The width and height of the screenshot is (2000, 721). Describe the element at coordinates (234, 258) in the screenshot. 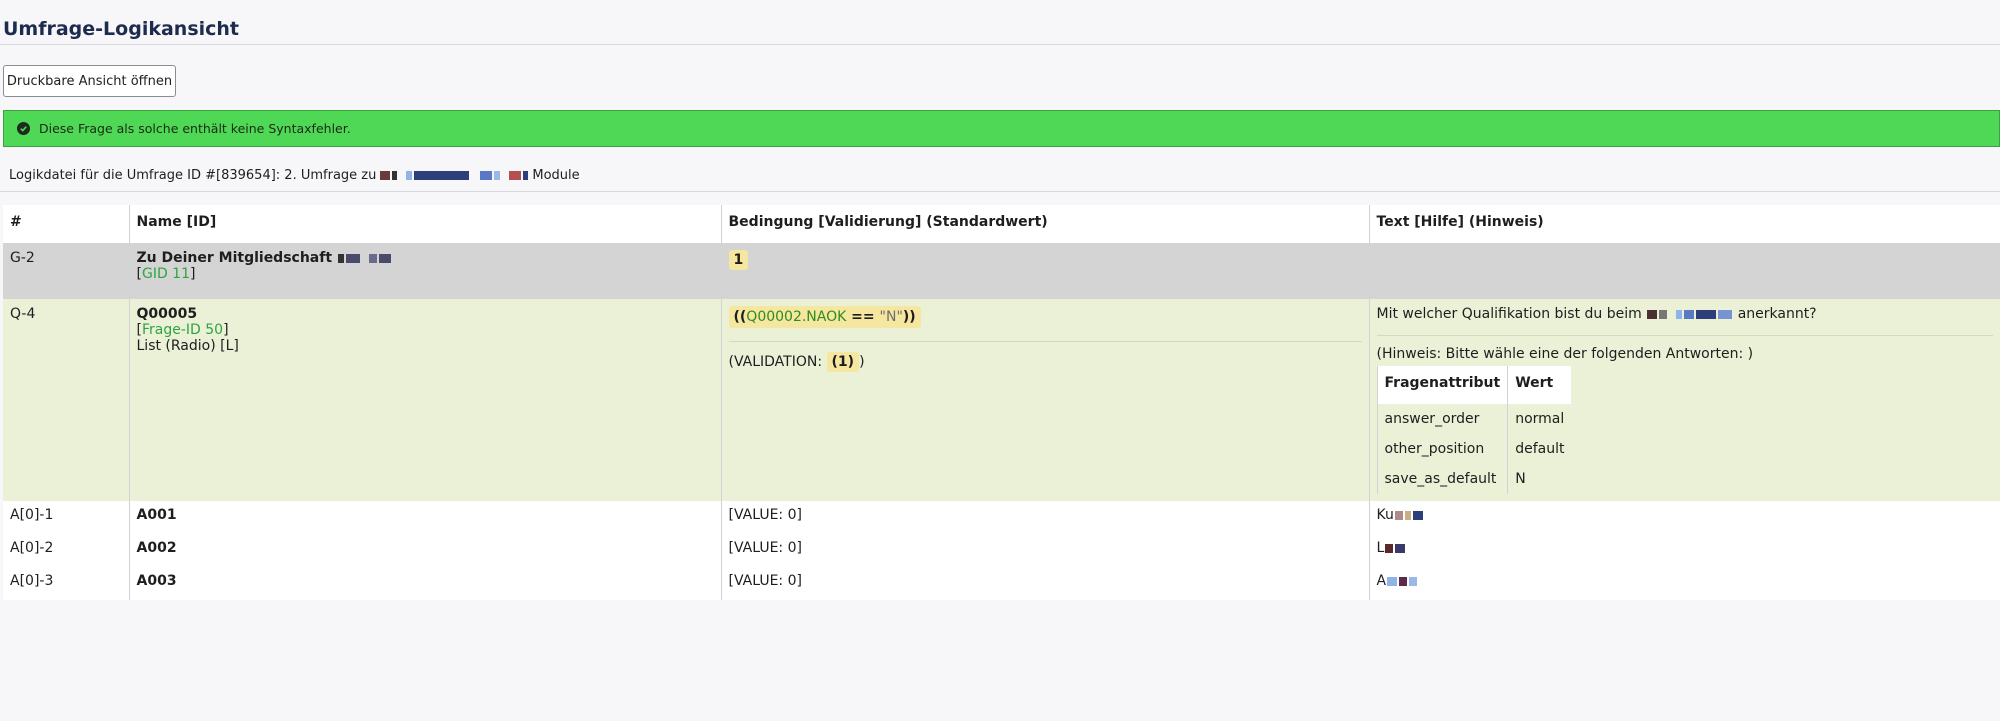

I see `group-name: Zu Deiner Mitgliedschaft` at that location.